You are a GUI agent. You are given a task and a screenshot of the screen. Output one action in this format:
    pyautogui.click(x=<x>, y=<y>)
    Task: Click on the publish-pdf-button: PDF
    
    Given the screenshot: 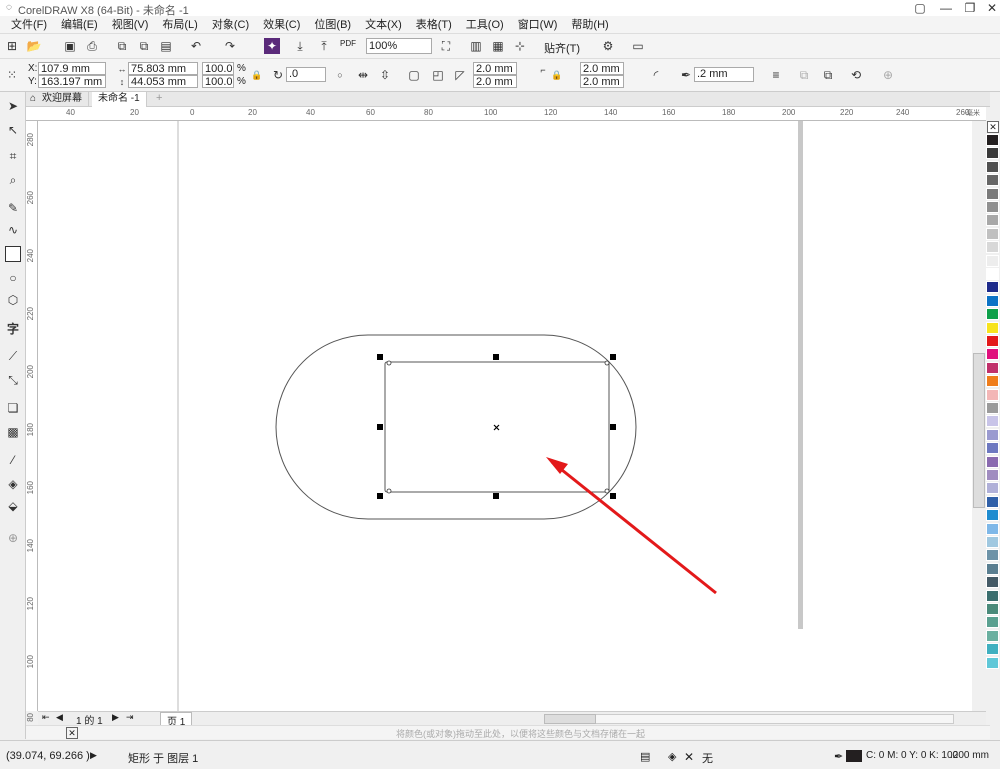 What is the action you would take?
    pyautogui.click(x=348, y=43)
    